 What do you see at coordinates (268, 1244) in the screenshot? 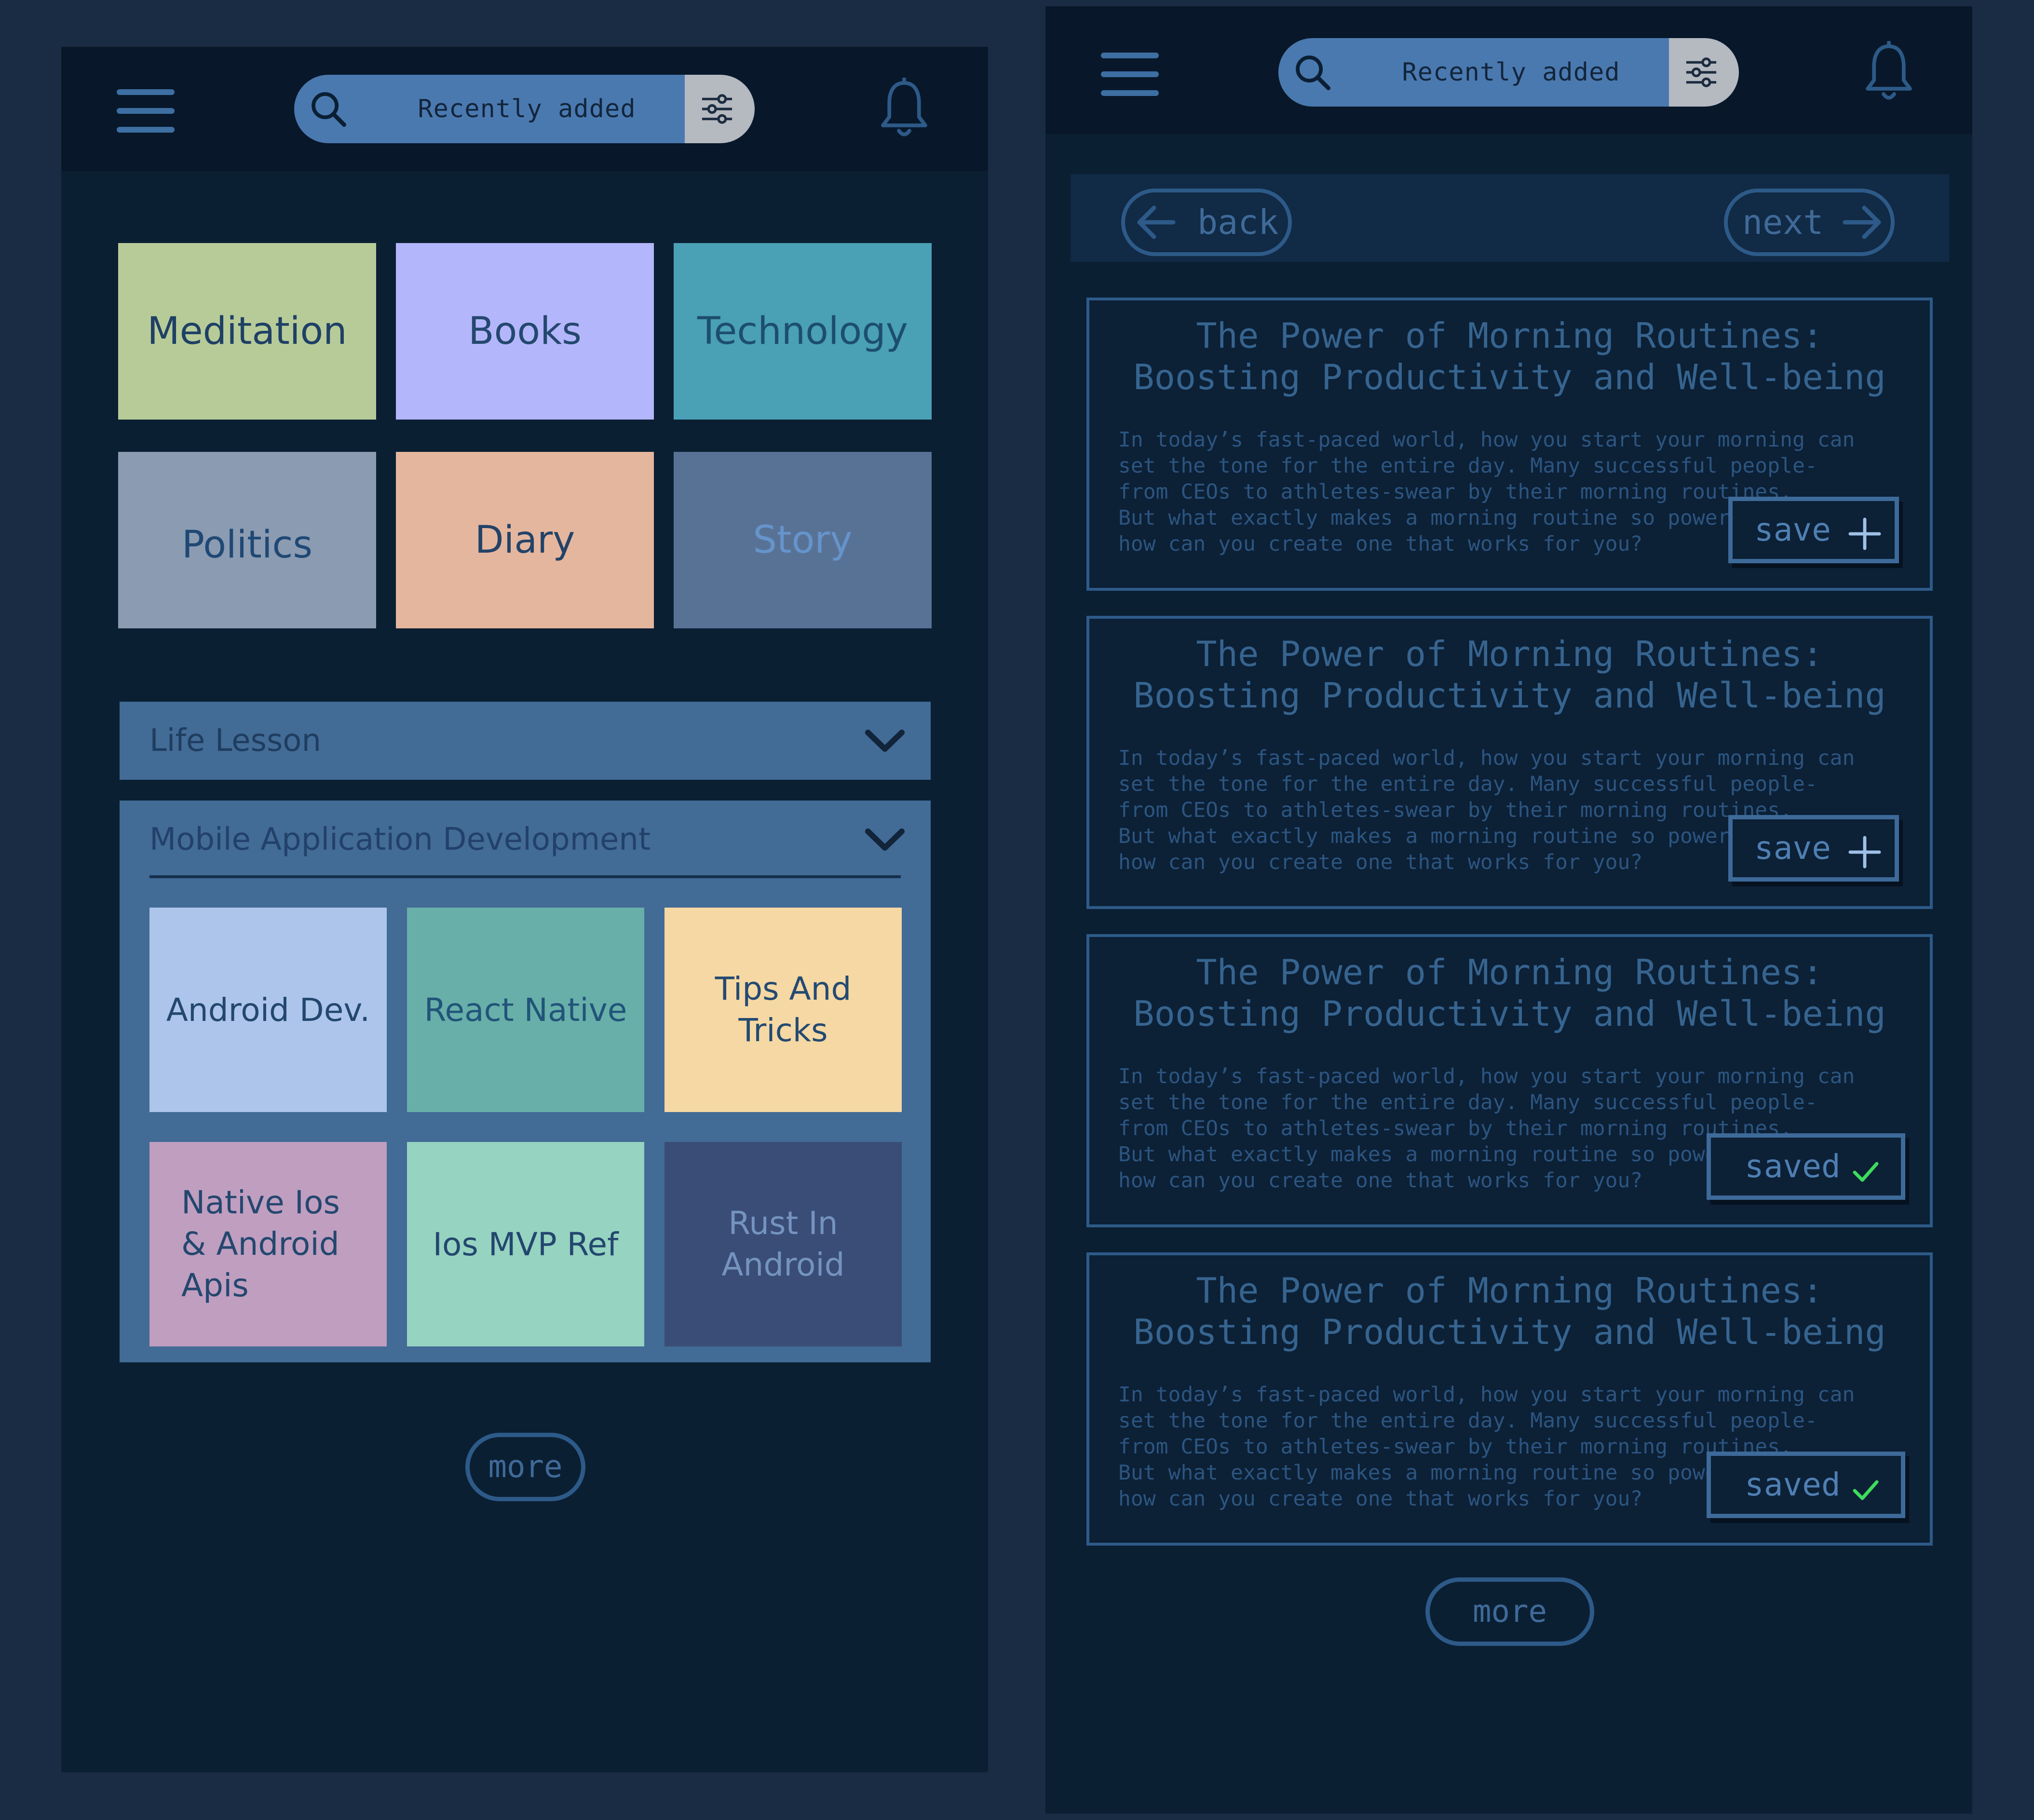
I see `subcategory-native-ios-android-apis: Native Ios & Android Apis` at bounding box center [268, 1244].